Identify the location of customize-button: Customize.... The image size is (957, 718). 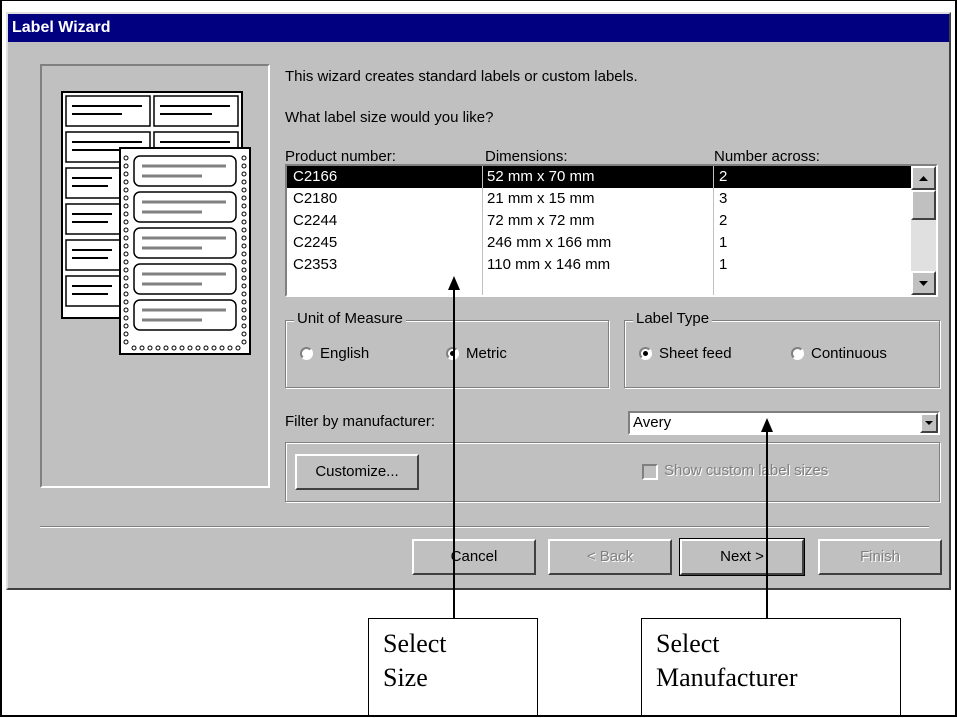
(357, 472).